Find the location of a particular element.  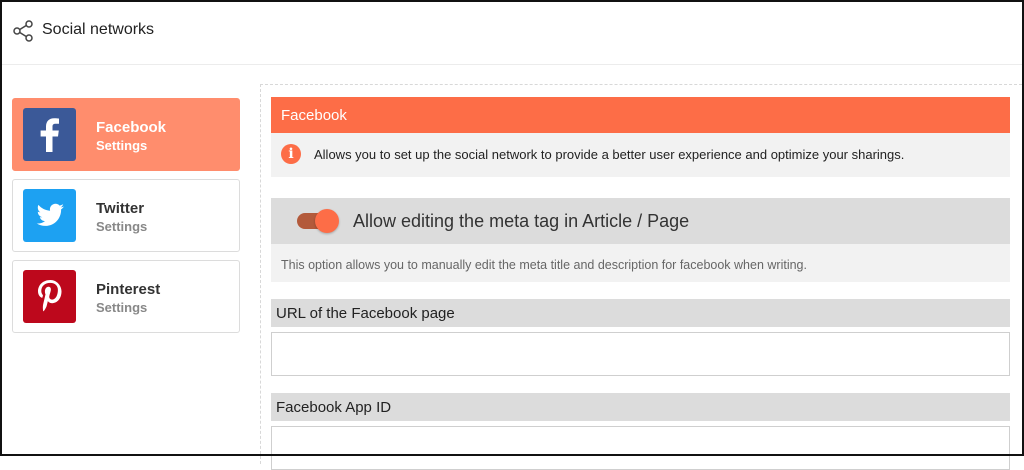

facebook-app-id-input is located at coordinates (640, 448).